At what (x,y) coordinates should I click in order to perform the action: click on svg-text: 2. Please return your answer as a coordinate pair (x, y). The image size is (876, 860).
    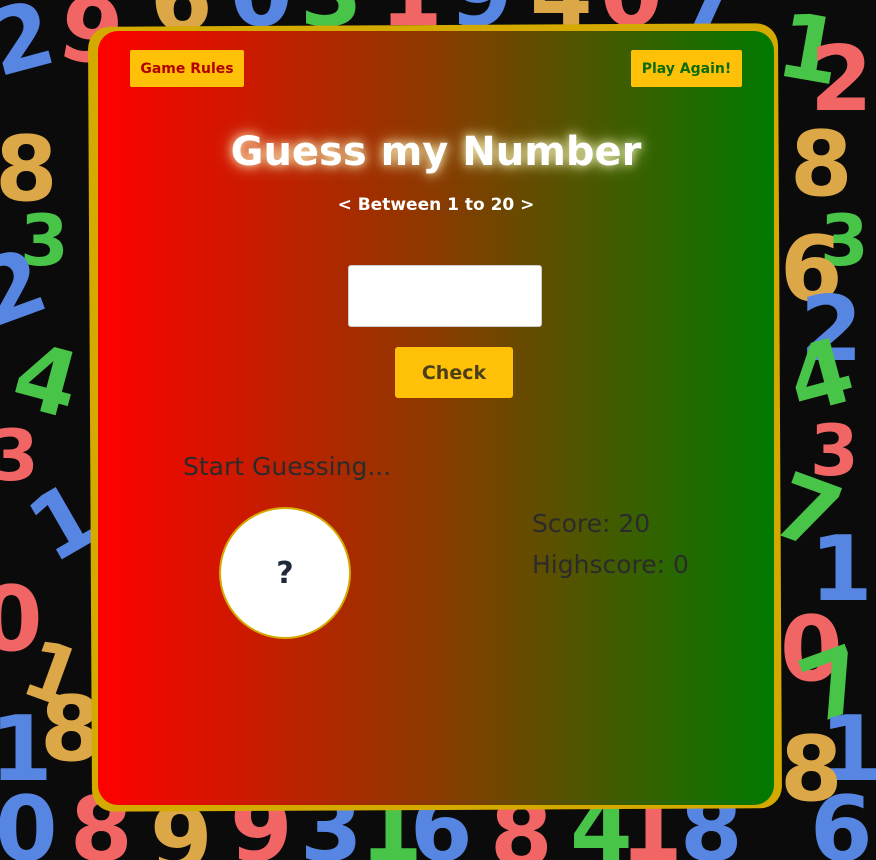
    Looking at the image, I should click on (32, 49).